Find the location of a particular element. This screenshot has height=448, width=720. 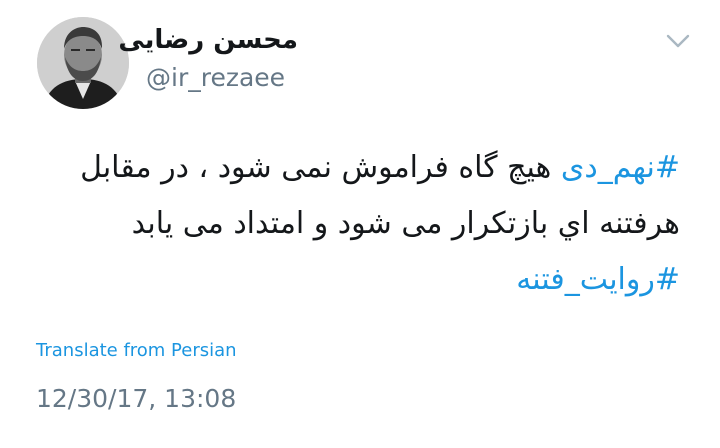

translate-link: Translate from Persian is located at coordinates (136, 351).